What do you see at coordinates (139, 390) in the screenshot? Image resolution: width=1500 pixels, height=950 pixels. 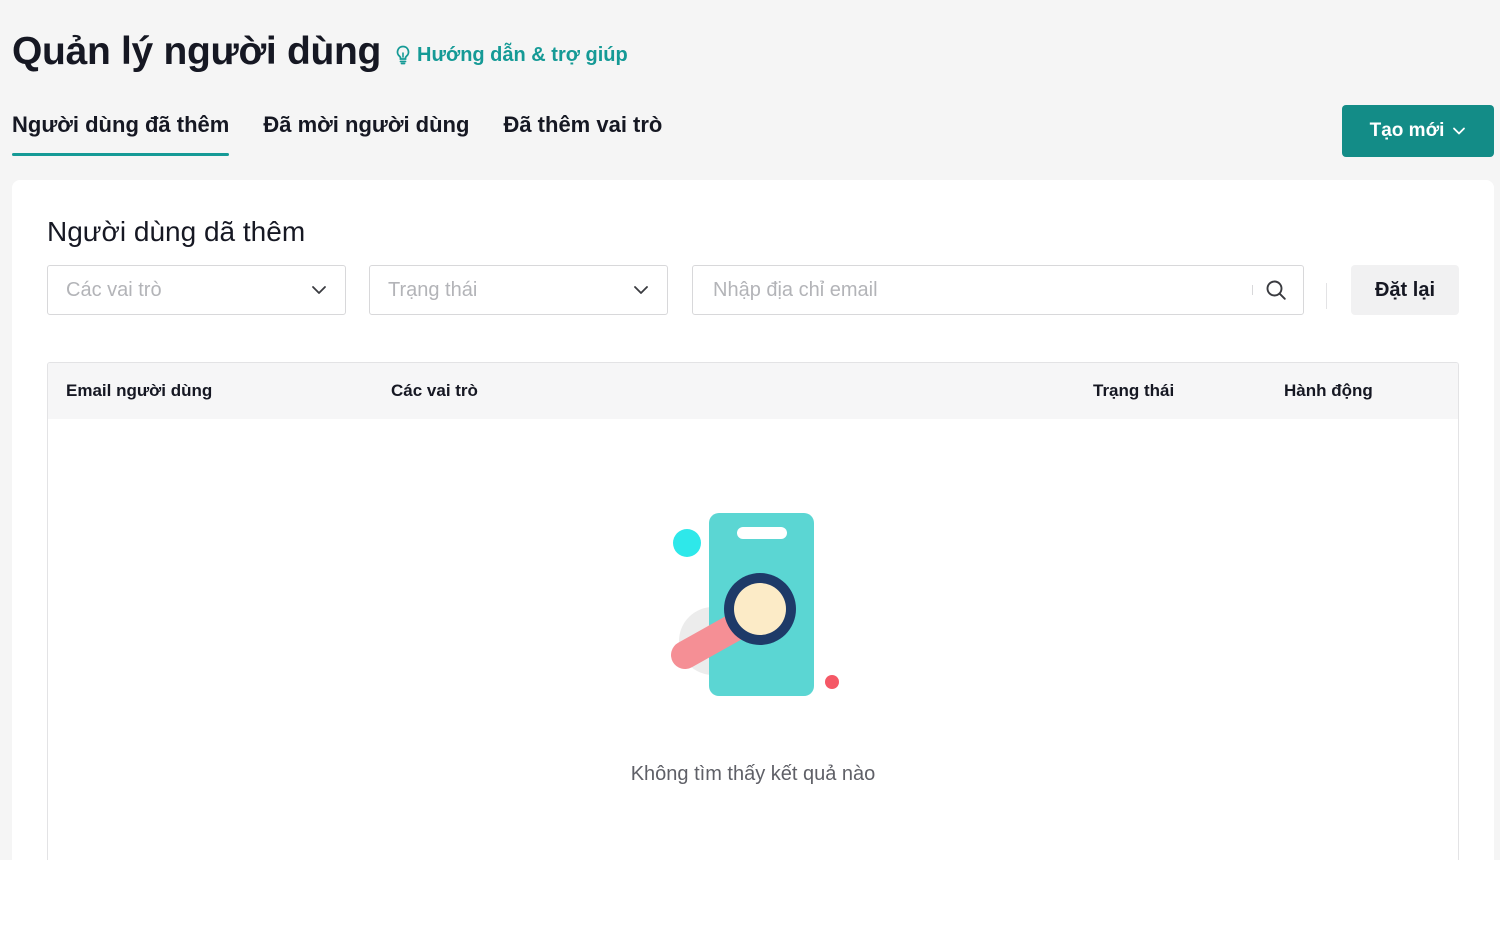 I see `column-header-email: Email người dùng` at bounding box center [139, 390].